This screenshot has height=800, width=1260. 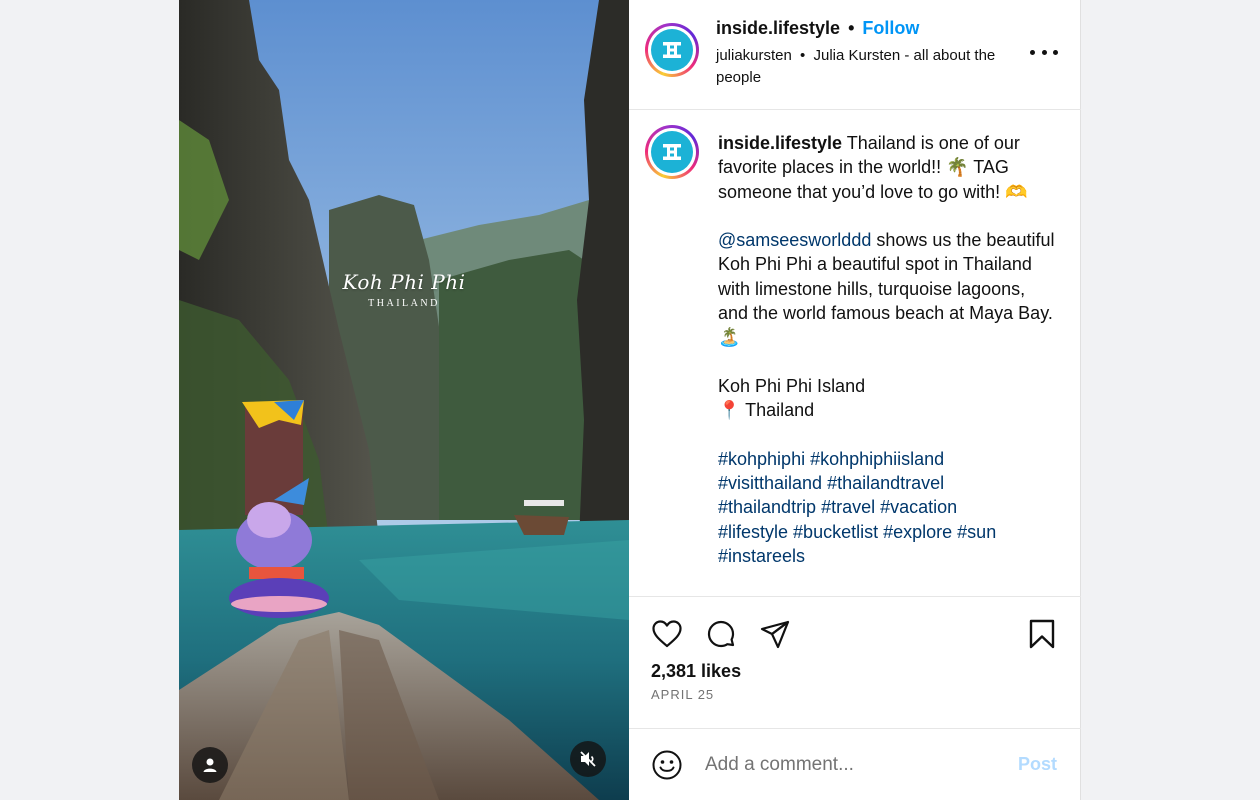 I want to click on hashtag-link: #kohphiphi, so click(x=761, y=459).